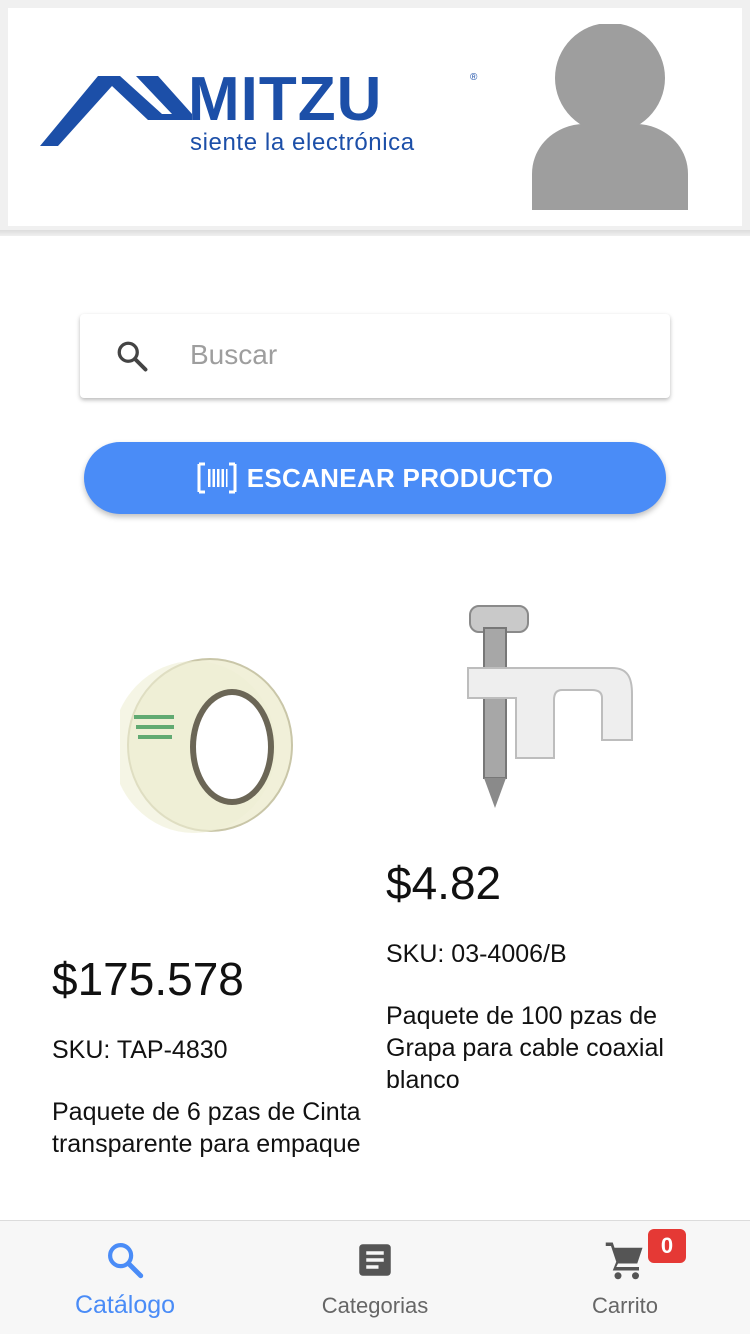  Describe the element at coordinates (624, 1305) in the screenshot. I see `nav-label-carrito: Carrito` at that location.